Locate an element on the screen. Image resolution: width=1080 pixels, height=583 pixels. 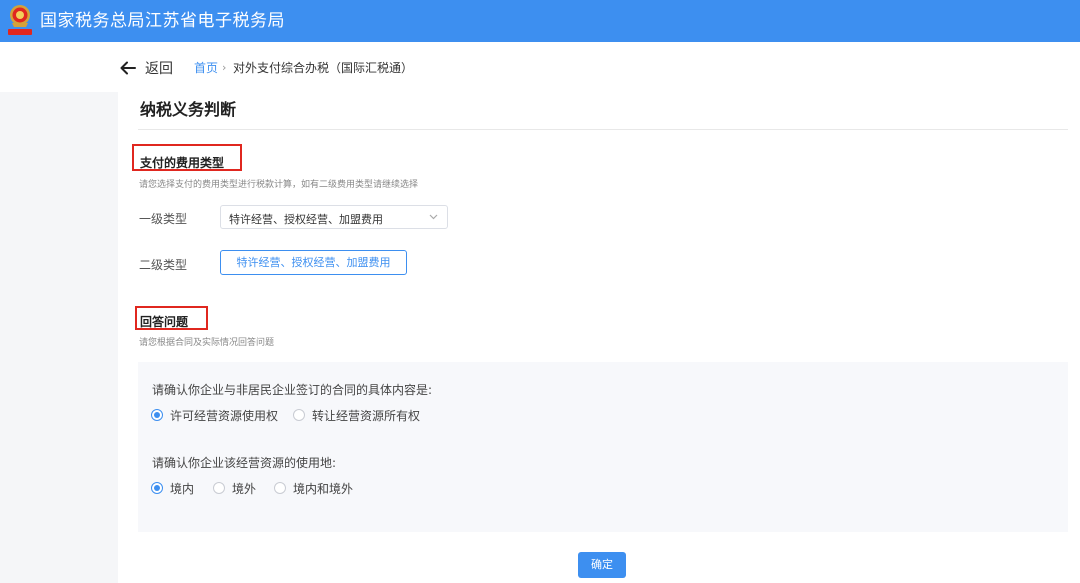
radio-license-right: 许可经营资源使用权 is located at coordinates (214, 415).